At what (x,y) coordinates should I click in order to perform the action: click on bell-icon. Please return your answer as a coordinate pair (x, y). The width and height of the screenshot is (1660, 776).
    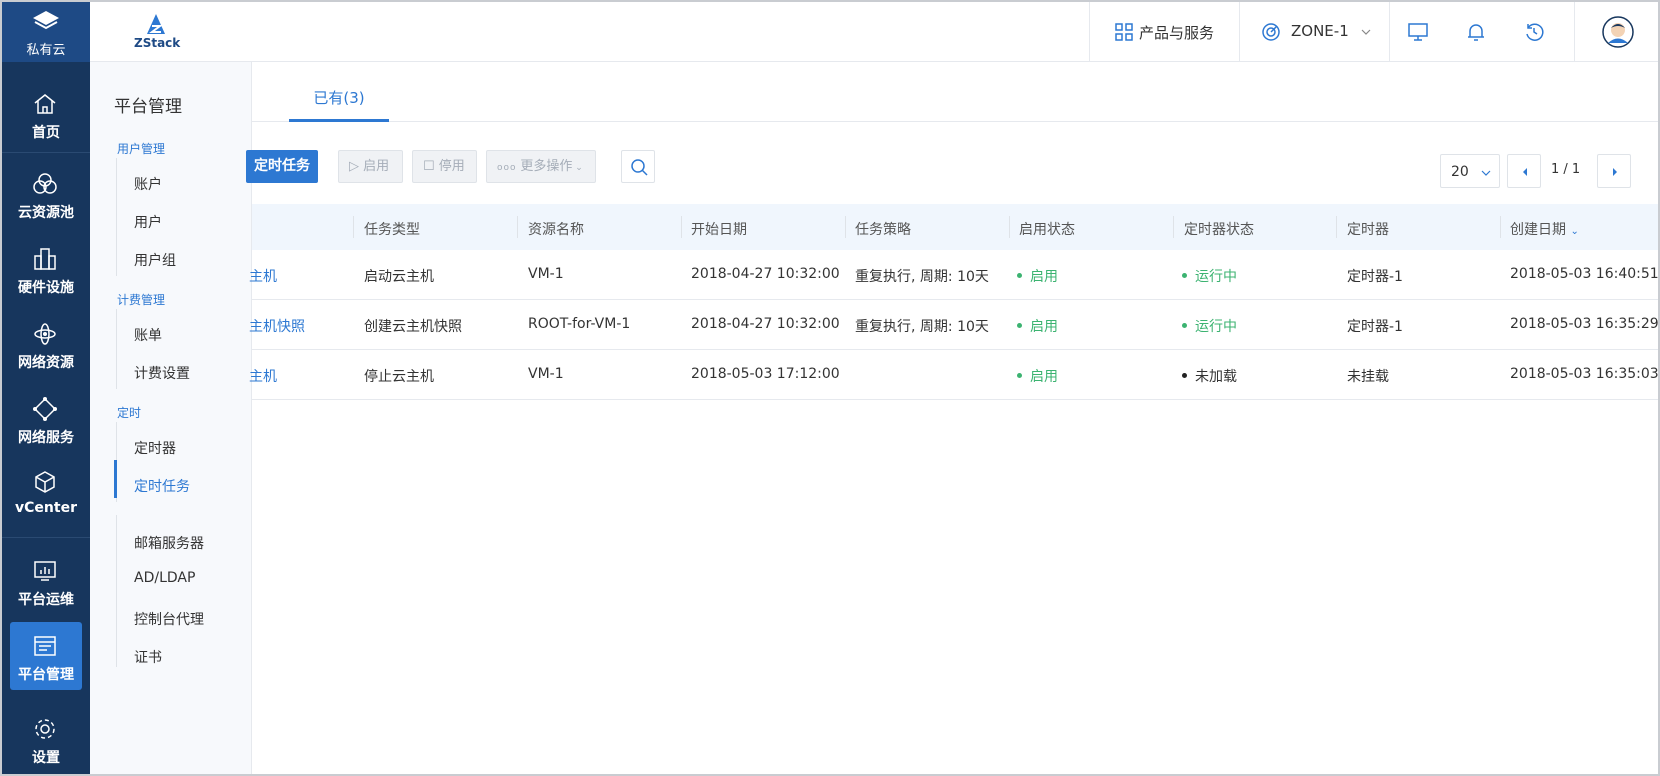
    Looking at the image, I should click on (1476, 32).